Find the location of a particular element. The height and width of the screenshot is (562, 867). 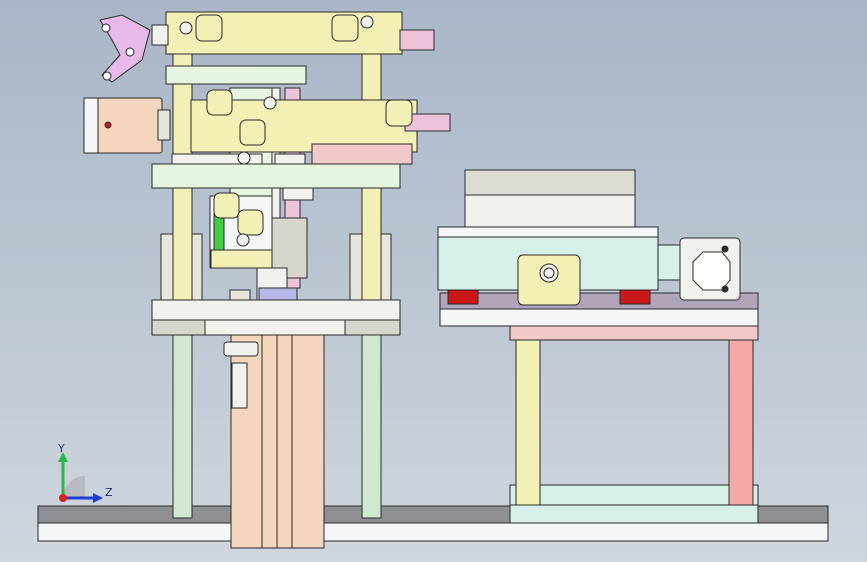

y-axis-label: Y is located at coordinates (61, 448).